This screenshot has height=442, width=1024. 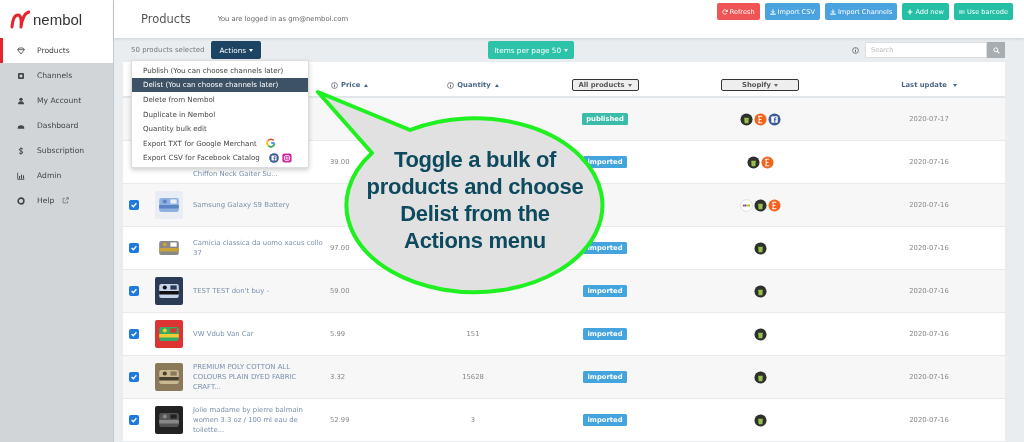 I want to click on channels-icon, so click(x=21, y=75).